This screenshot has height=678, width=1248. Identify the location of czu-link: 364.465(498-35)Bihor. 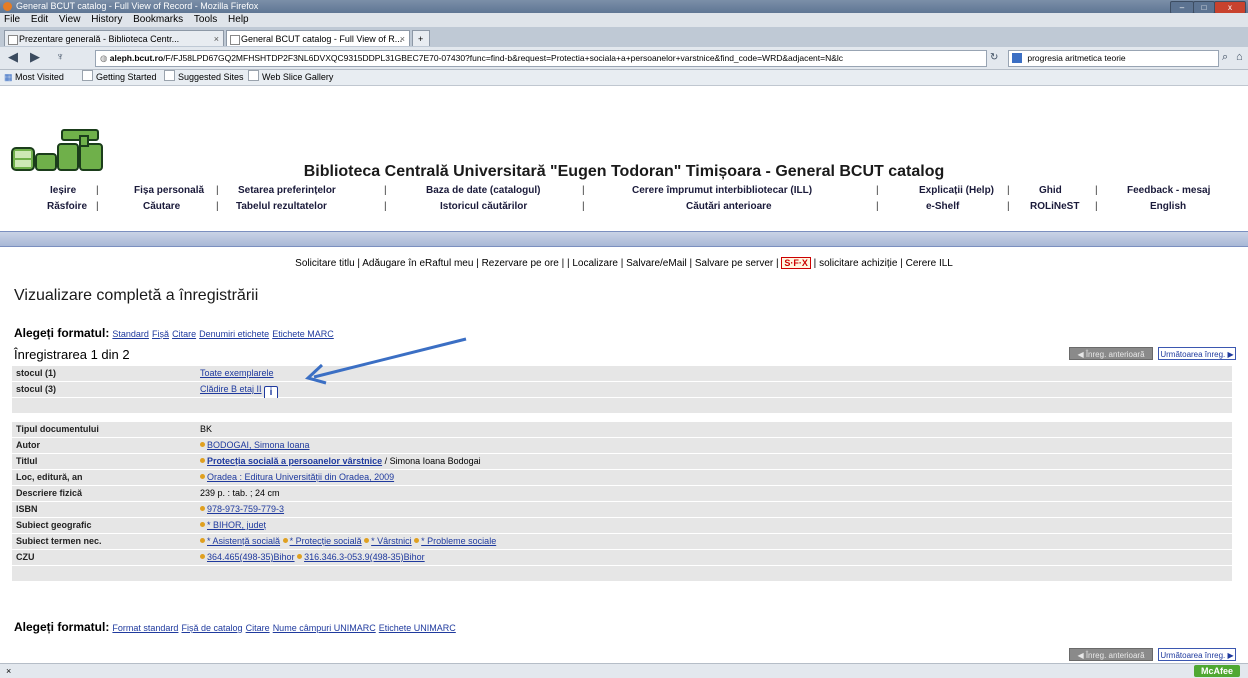
(251, 557).